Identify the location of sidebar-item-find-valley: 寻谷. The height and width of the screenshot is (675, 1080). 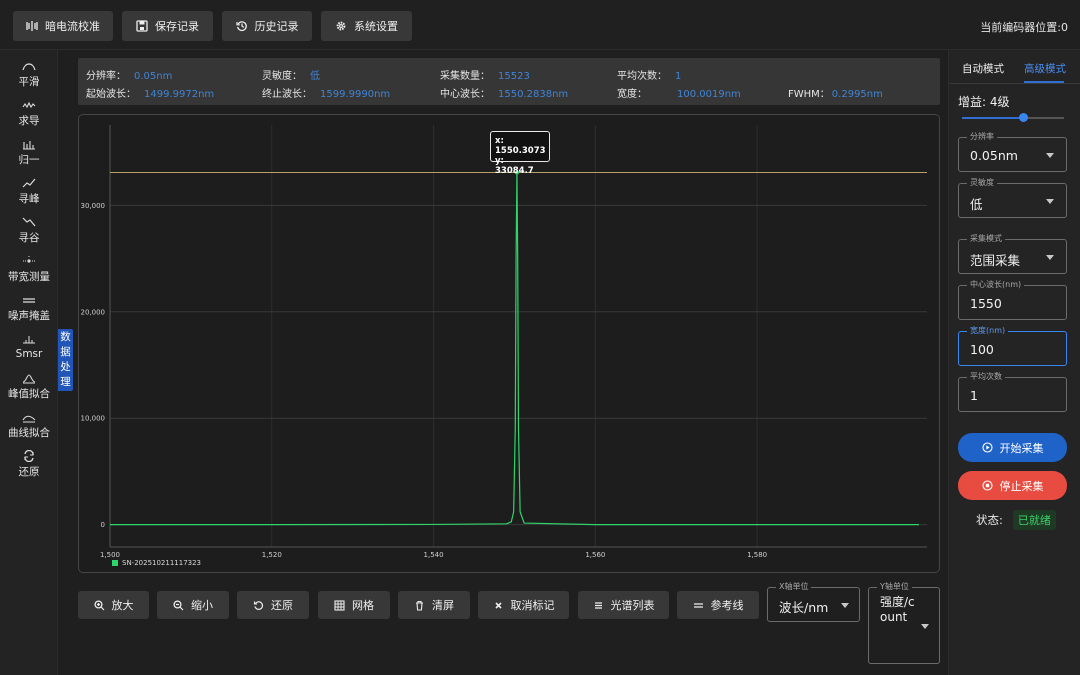
(29, 235).